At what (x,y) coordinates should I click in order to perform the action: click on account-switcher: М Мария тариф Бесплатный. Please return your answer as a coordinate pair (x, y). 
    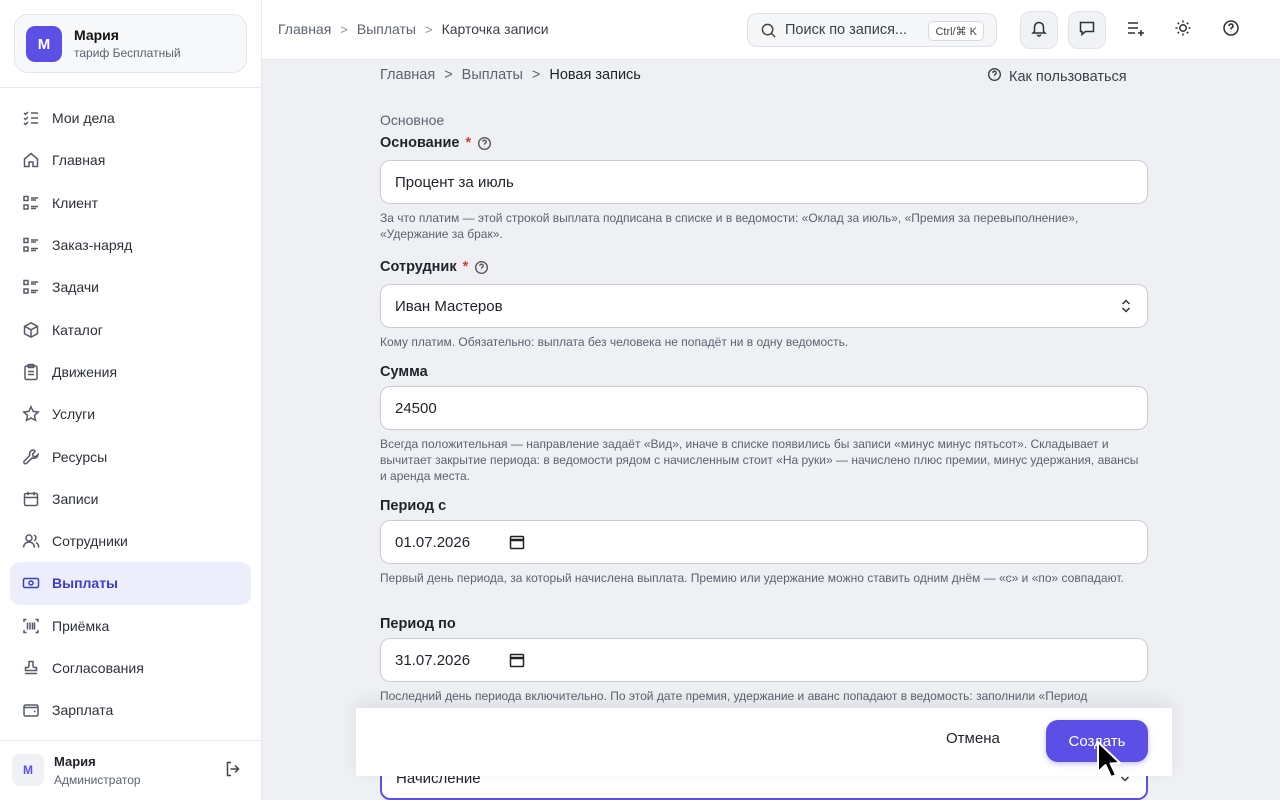
    Looking at the image, I should click on (130, 43).